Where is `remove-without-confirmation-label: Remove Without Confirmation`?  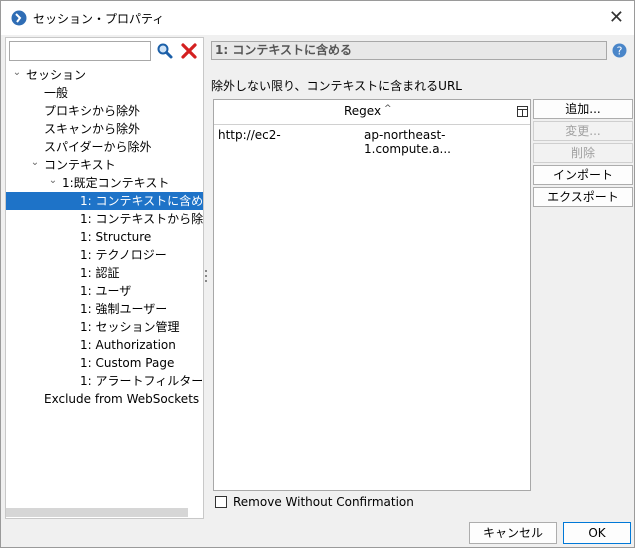 remove-without-confirmation-label: Remove Without Confirmation is located at coordinates (323, 502).